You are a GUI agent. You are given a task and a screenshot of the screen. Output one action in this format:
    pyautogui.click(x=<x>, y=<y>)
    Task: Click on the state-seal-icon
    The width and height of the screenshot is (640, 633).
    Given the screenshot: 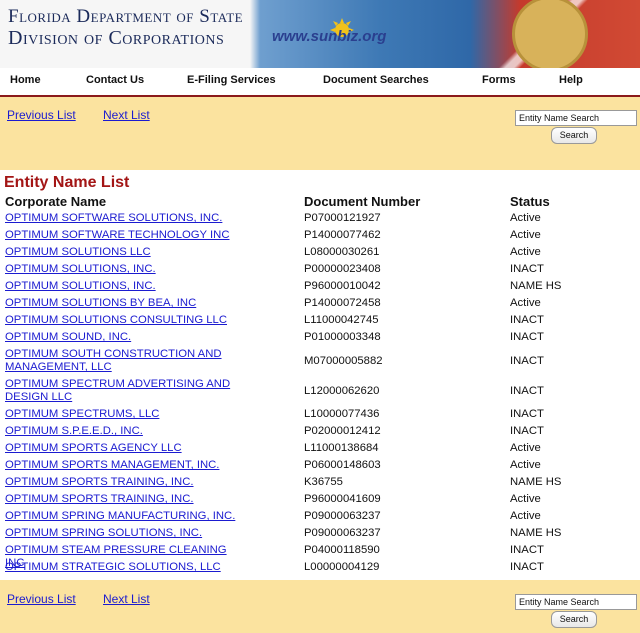 What is the action you would take?
    pyautogui.click(x=550, y=34)
    